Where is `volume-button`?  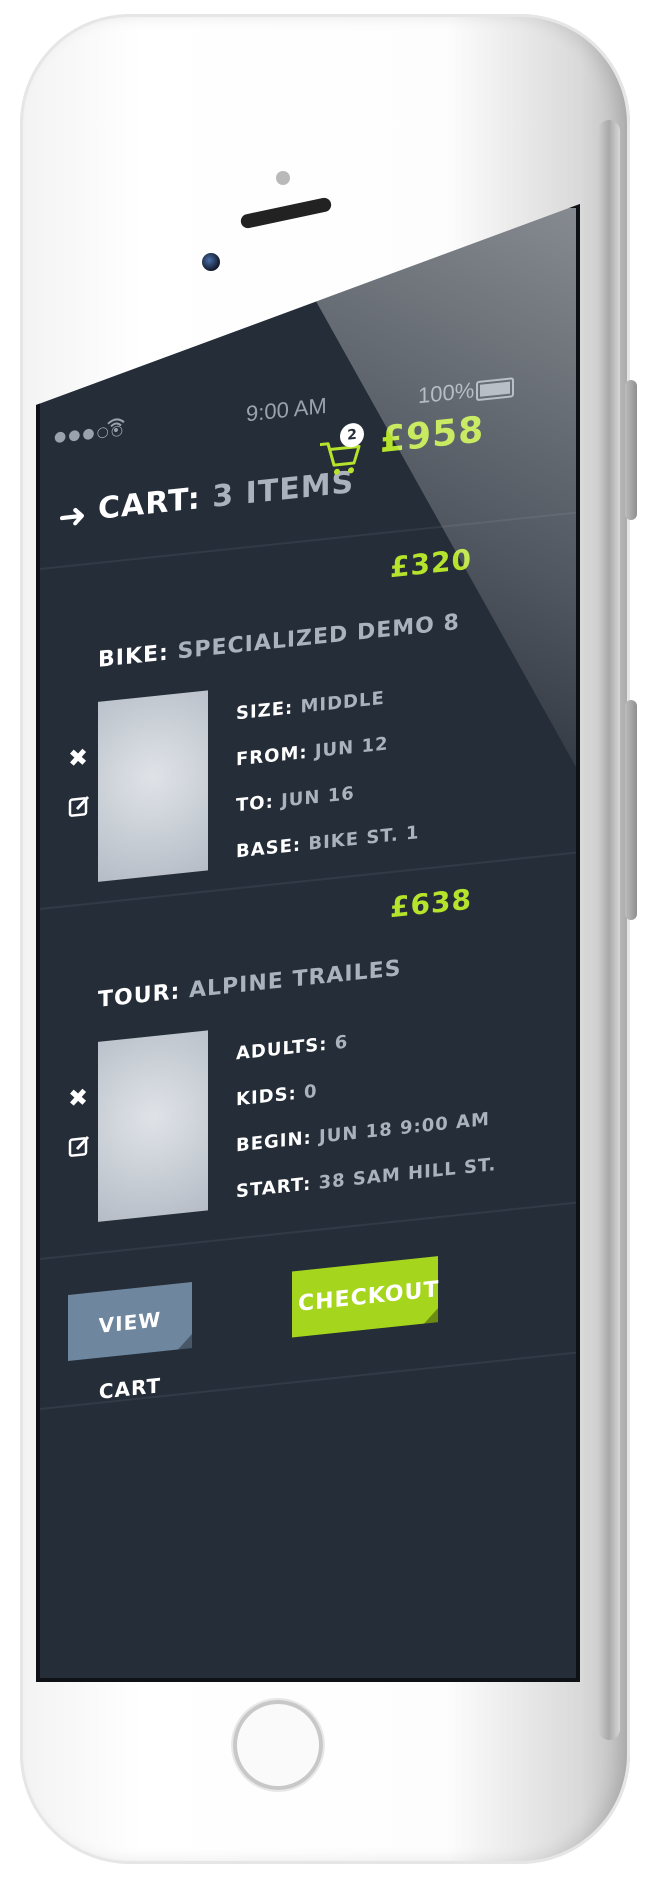 volume-button is located at coordinates (631, 450).